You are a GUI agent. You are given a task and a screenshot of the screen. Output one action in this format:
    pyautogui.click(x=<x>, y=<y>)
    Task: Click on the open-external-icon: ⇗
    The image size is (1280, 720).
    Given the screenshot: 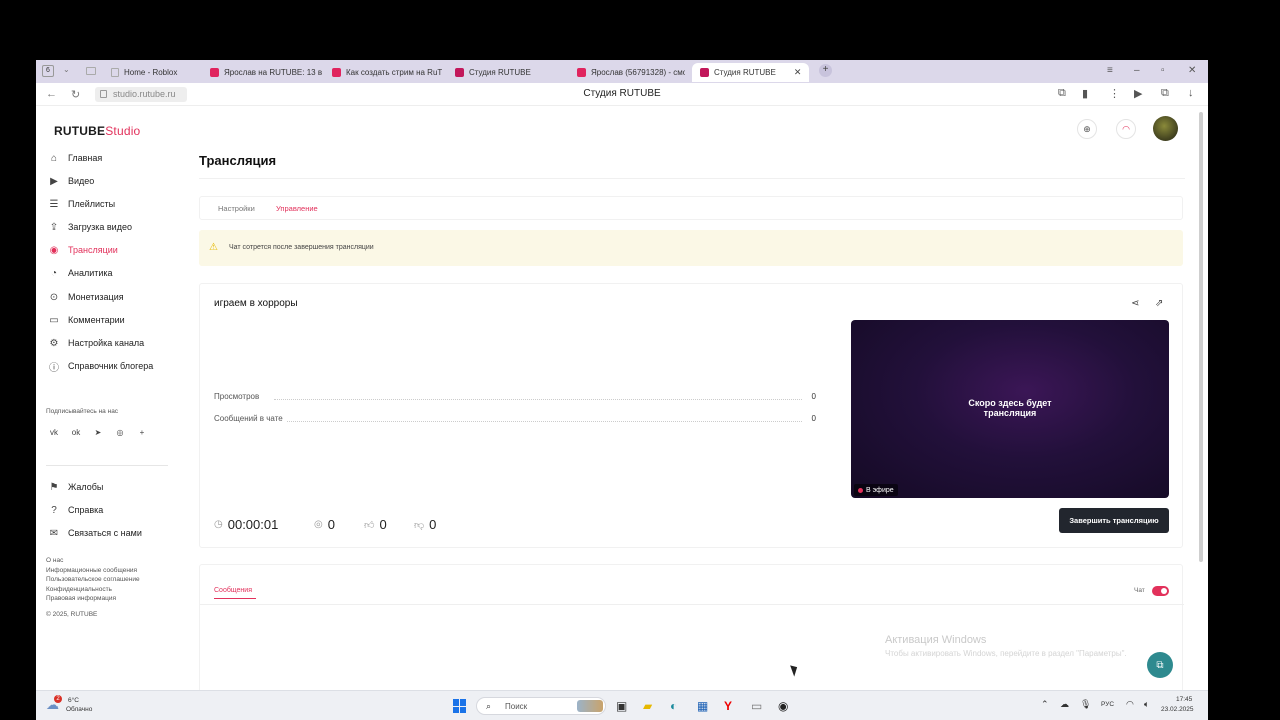 What is the action you would take?
    pyautogui.click(x=1159, y=303)
    